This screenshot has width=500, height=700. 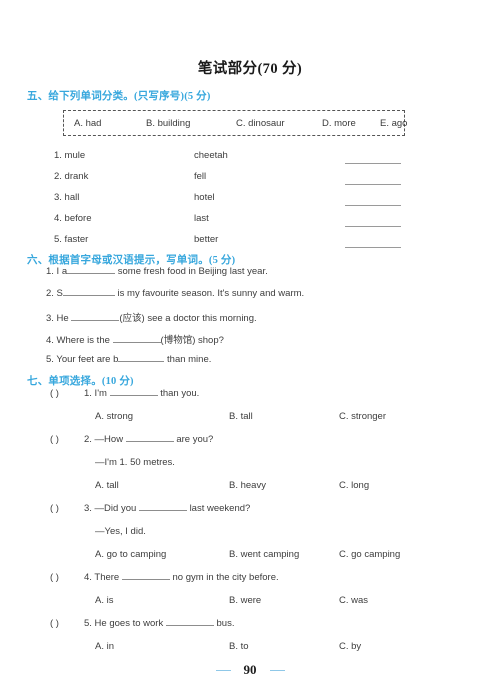 What do you see at coordinates (260, 123) in the screenshot?
I see `word-bank-option-c: C. dinosaur` at bounding box center [260, 123].